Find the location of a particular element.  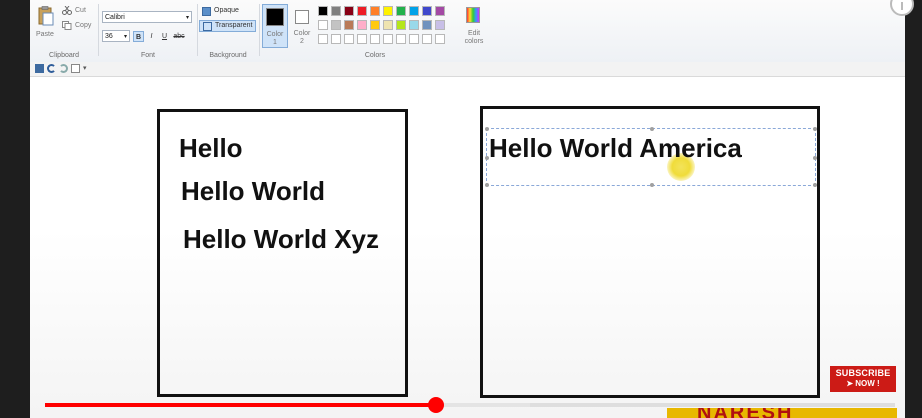

strikethrough-button: abc is located at coordinates (179, 36).